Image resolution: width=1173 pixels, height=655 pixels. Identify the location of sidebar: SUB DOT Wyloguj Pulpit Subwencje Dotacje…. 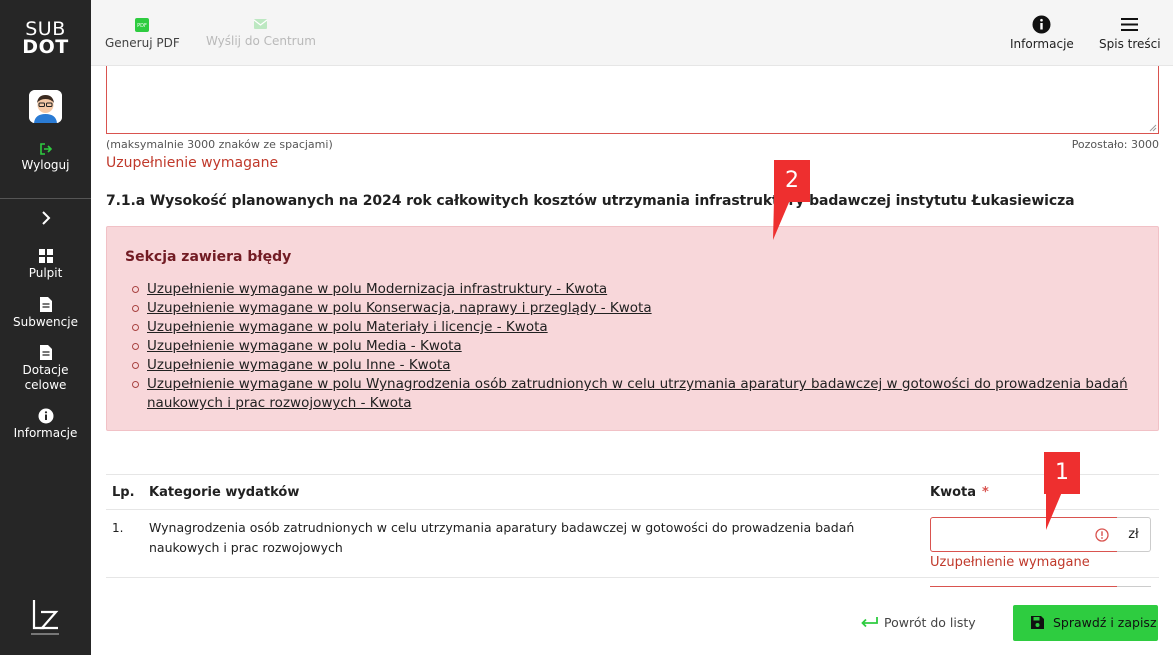
(45, 327).